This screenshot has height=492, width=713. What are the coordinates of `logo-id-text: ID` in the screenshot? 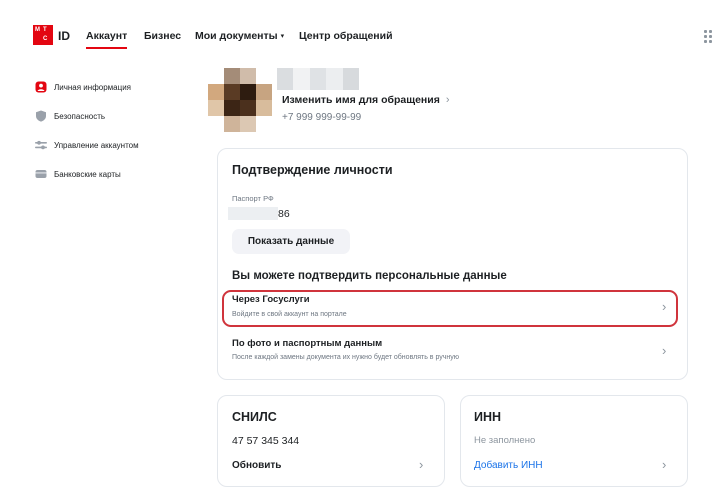 It's located at (64, 36).